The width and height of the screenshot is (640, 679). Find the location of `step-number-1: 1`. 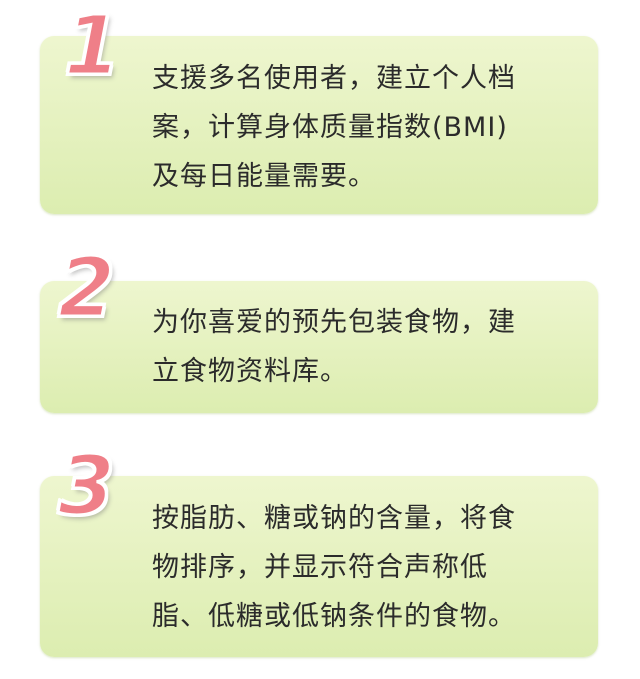

step-number-1: 1 is located at coordinates (92, 47).